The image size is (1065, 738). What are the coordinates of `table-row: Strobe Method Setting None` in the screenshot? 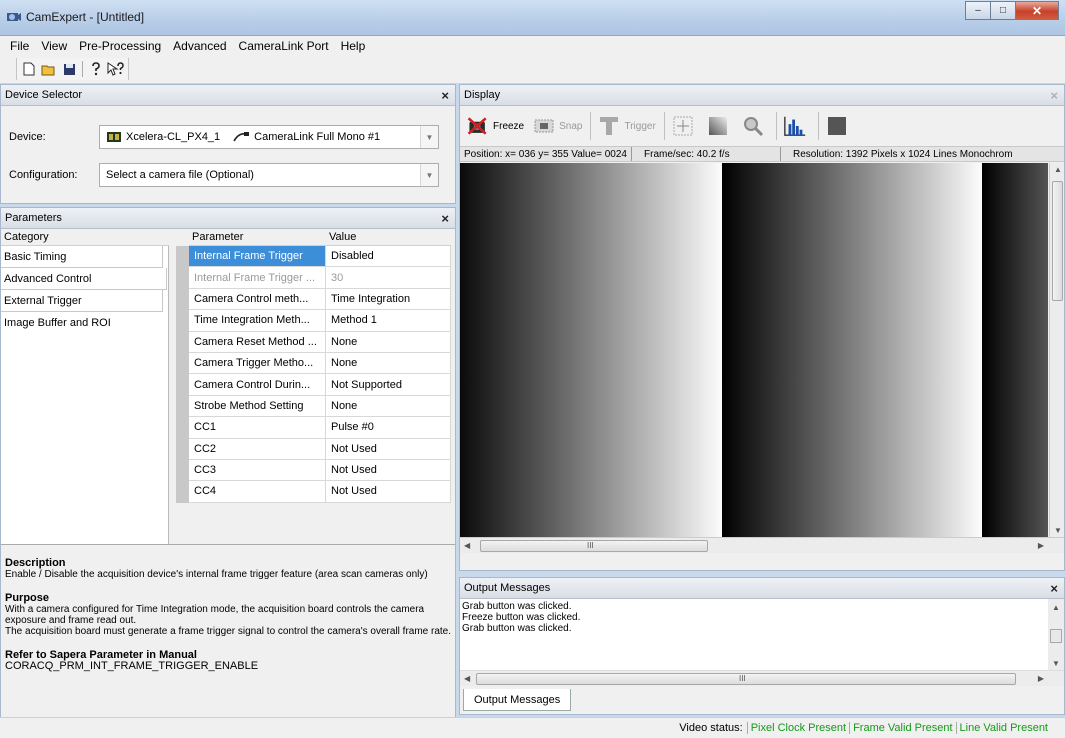 It's located at (313, 406).